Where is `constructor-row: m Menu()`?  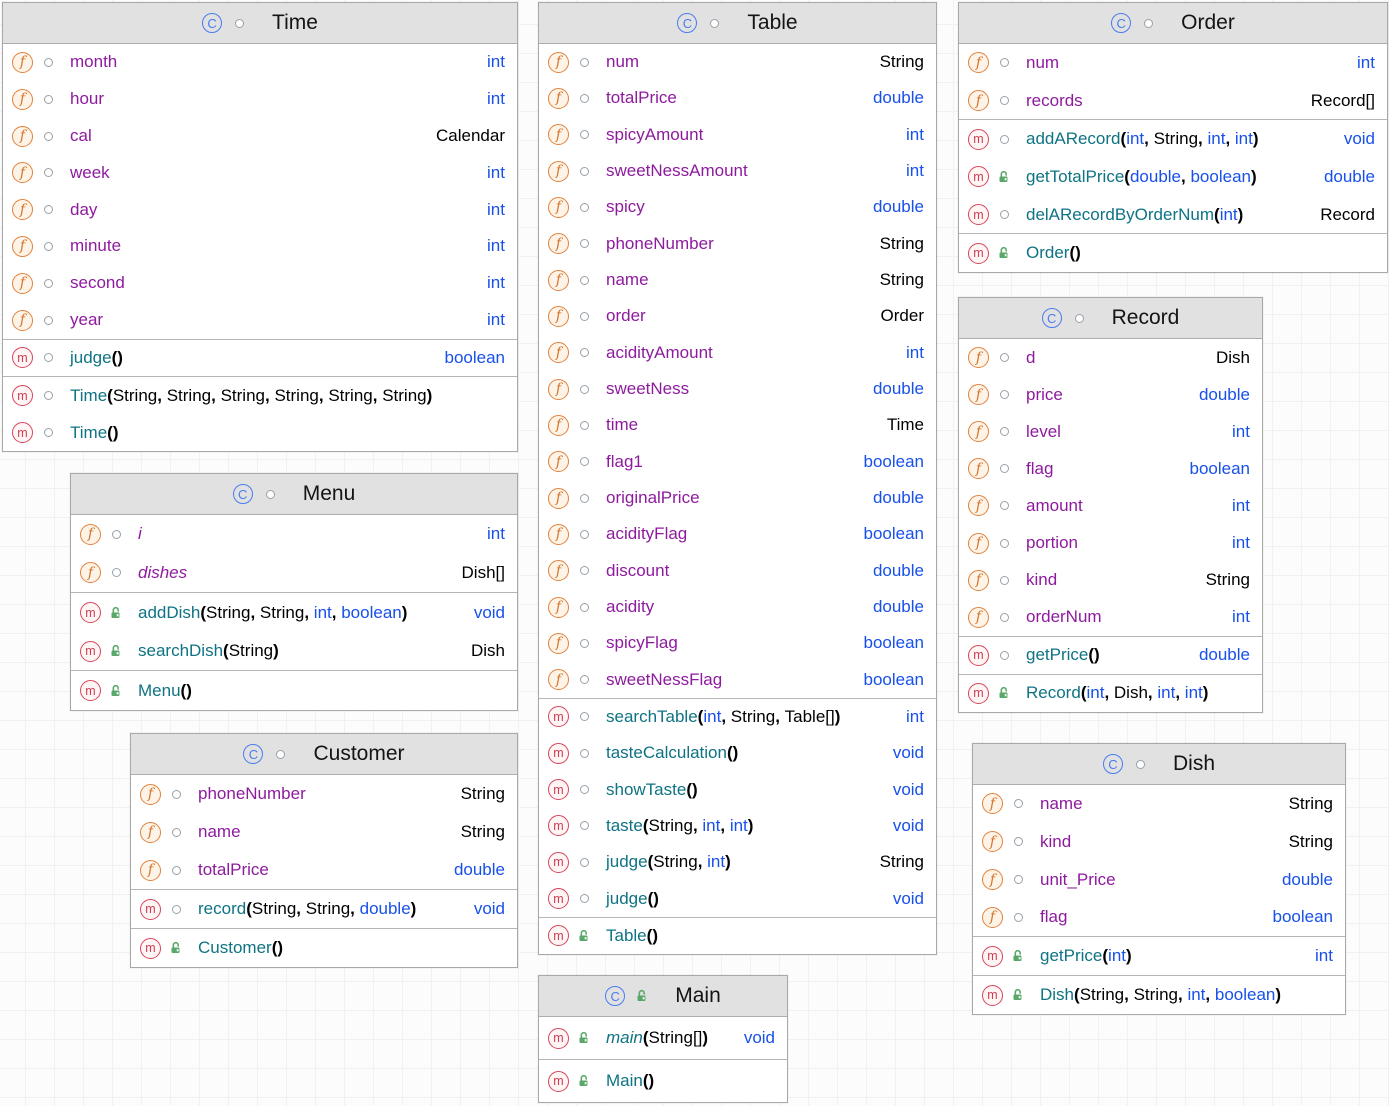 constructor-row: m Menu() is located at coordinates (294, 690).